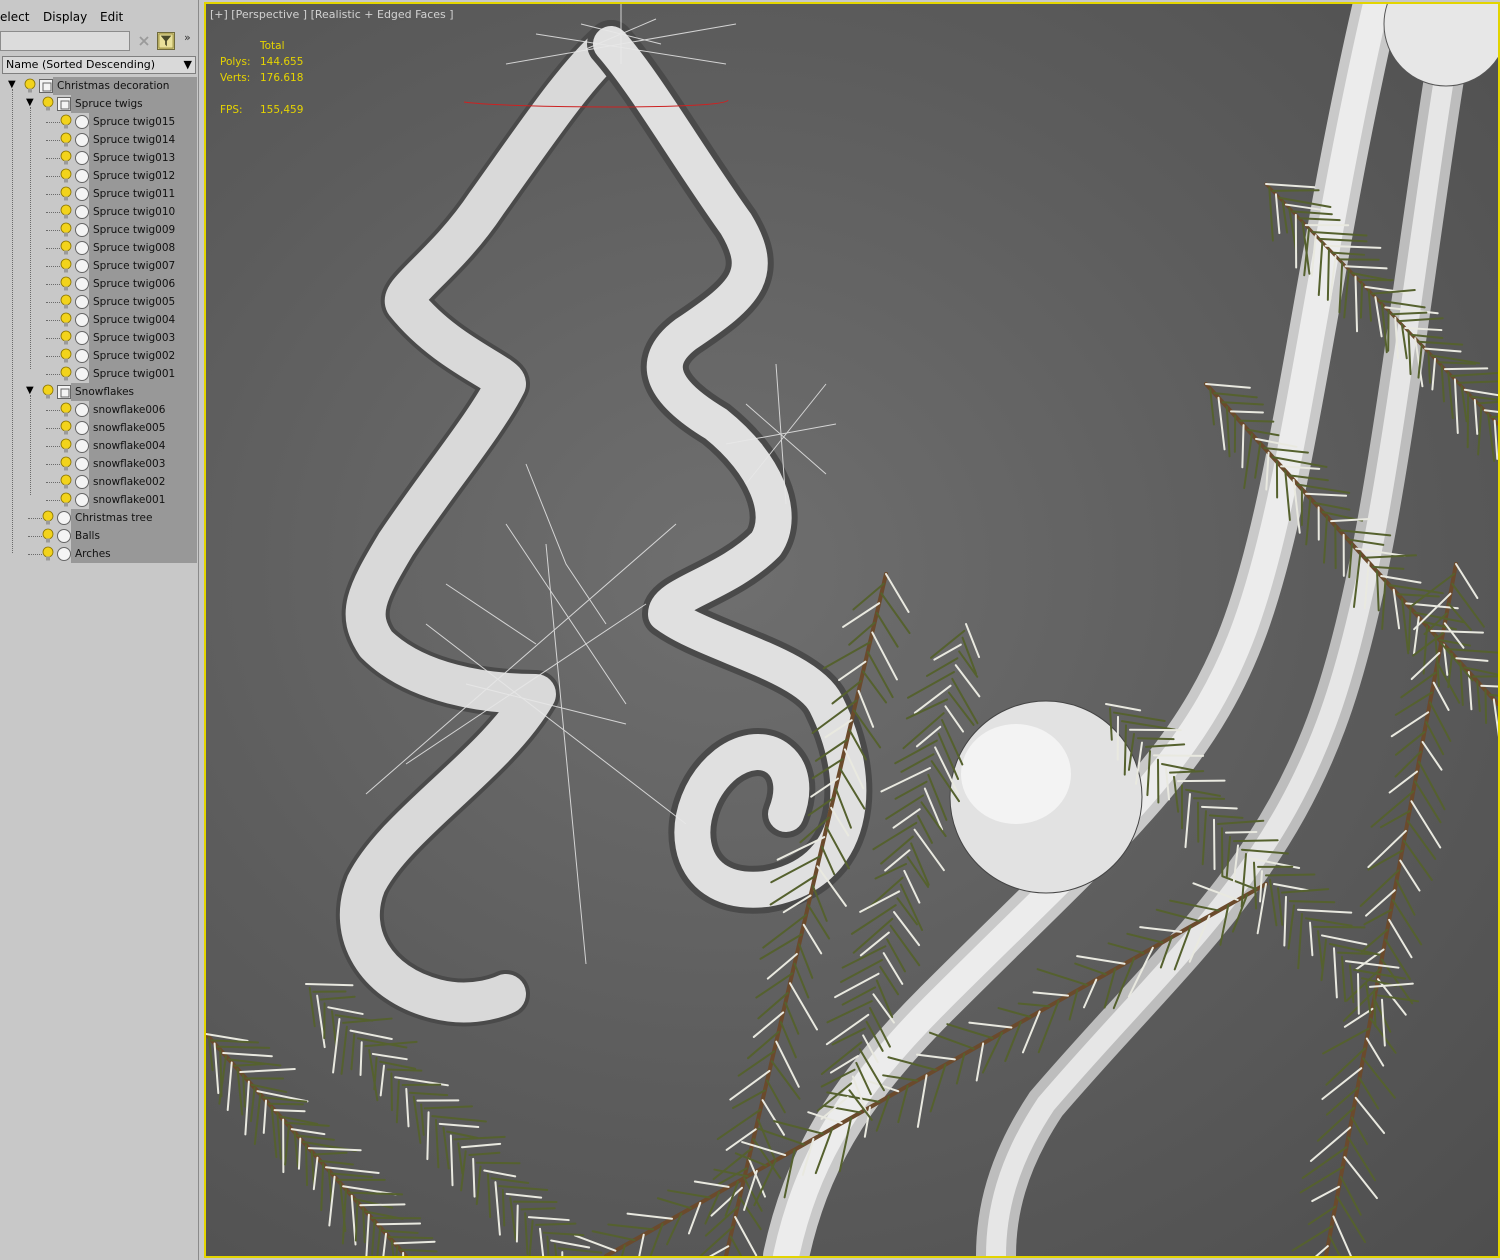 The height and width of the screenshot is (1260, 1500). I want to click on menu-edit: Edit, so click(111, 17).